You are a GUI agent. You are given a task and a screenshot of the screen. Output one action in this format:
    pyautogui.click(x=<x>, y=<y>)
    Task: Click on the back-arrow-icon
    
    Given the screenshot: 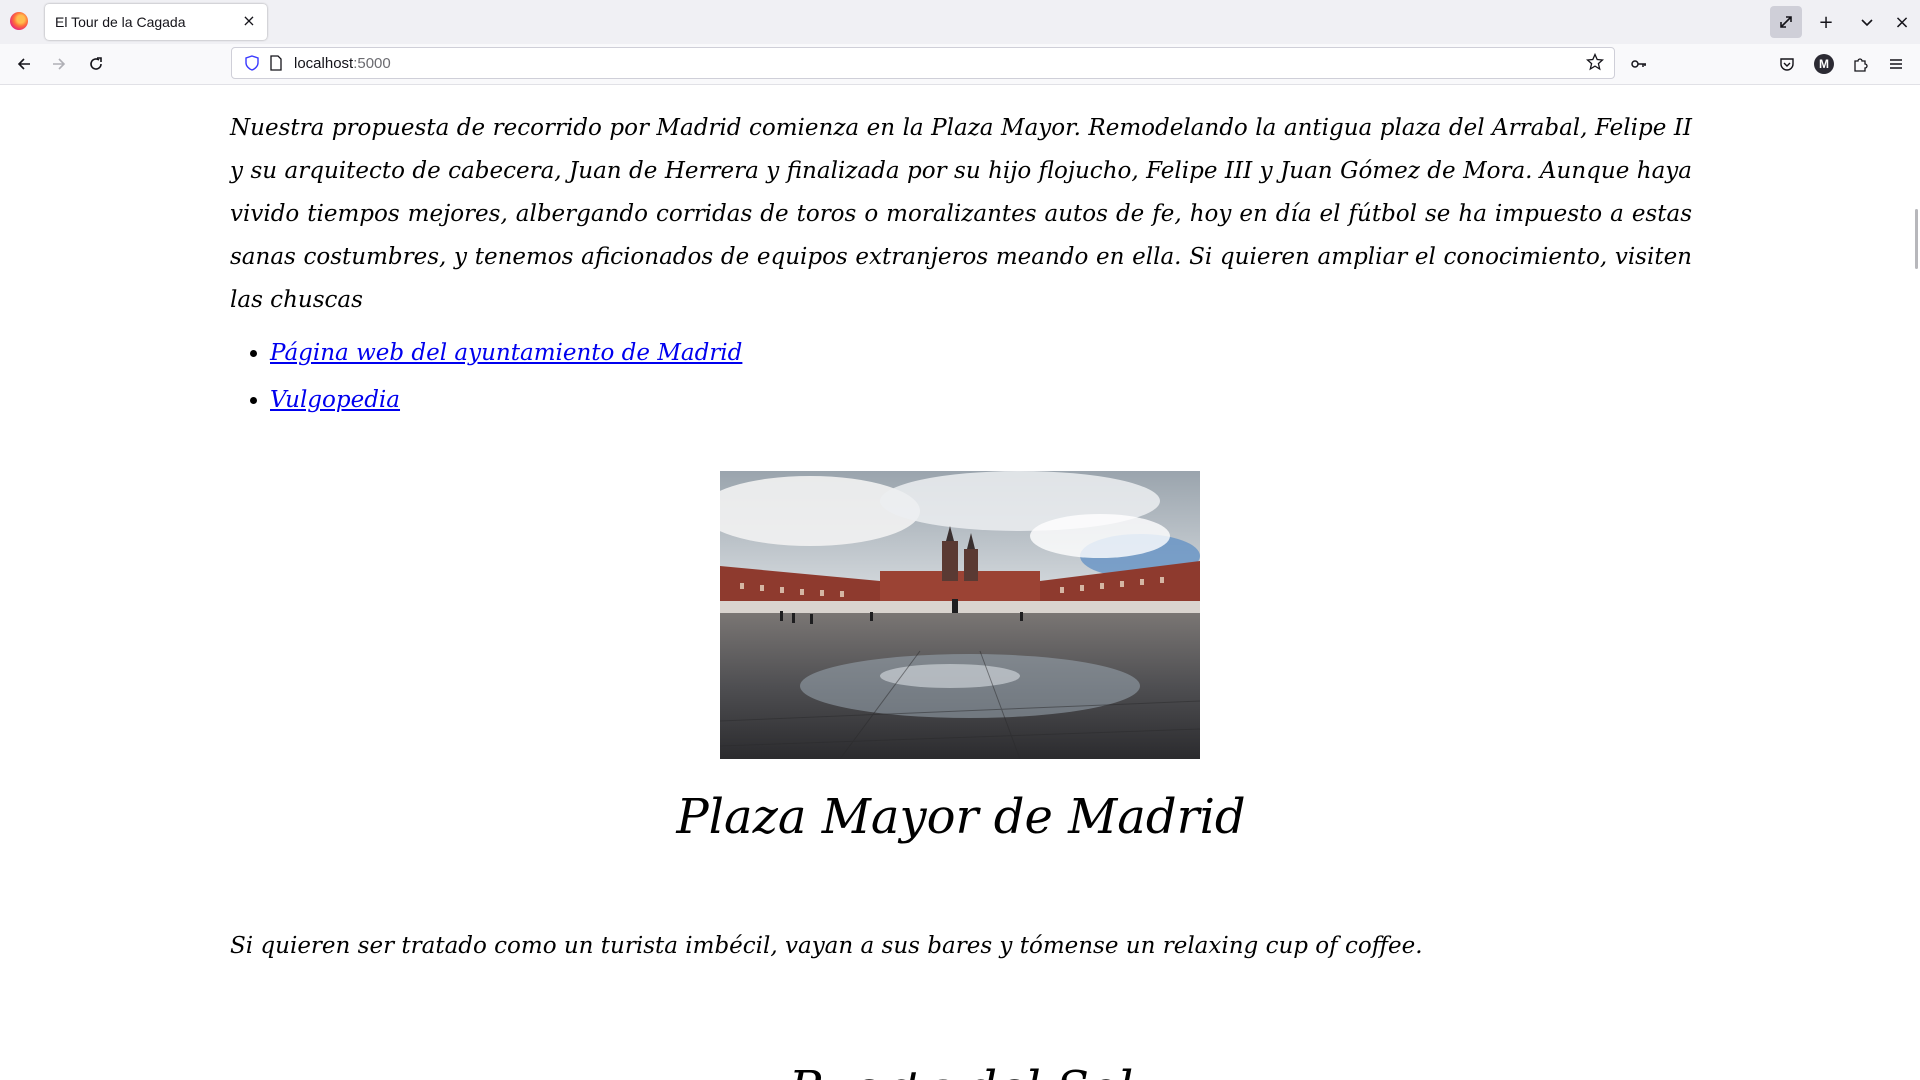 What is the action you would take?
    pyautogui.click(x=23, y=64)
    